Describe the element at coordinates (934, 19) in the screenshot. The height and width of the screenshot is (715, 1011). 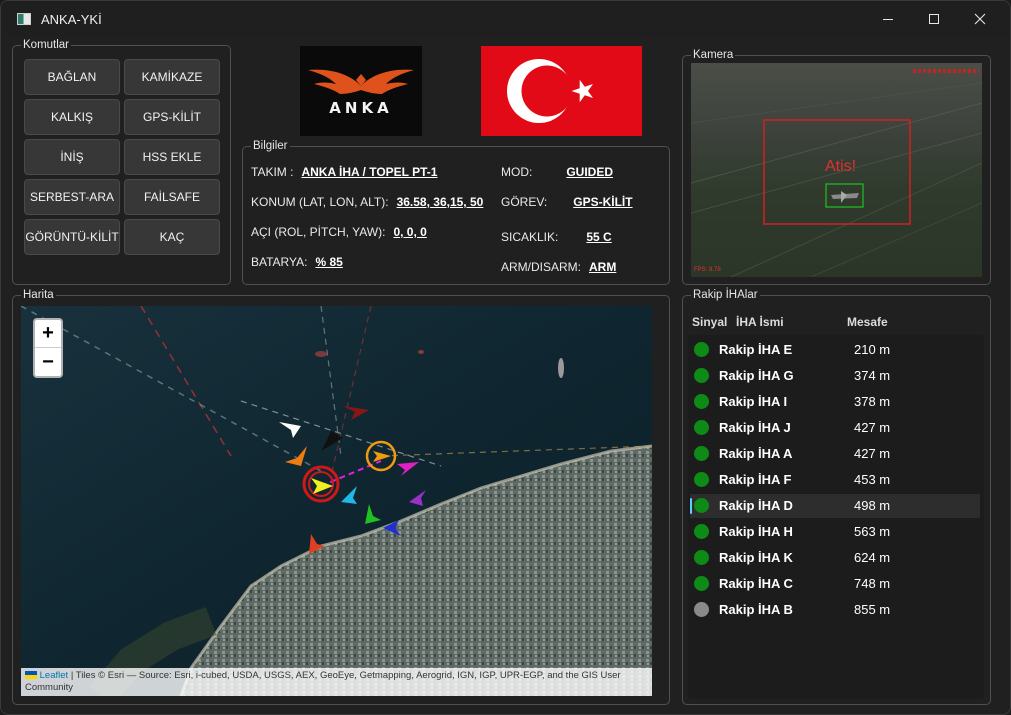
I see `maximize-button` at that location.